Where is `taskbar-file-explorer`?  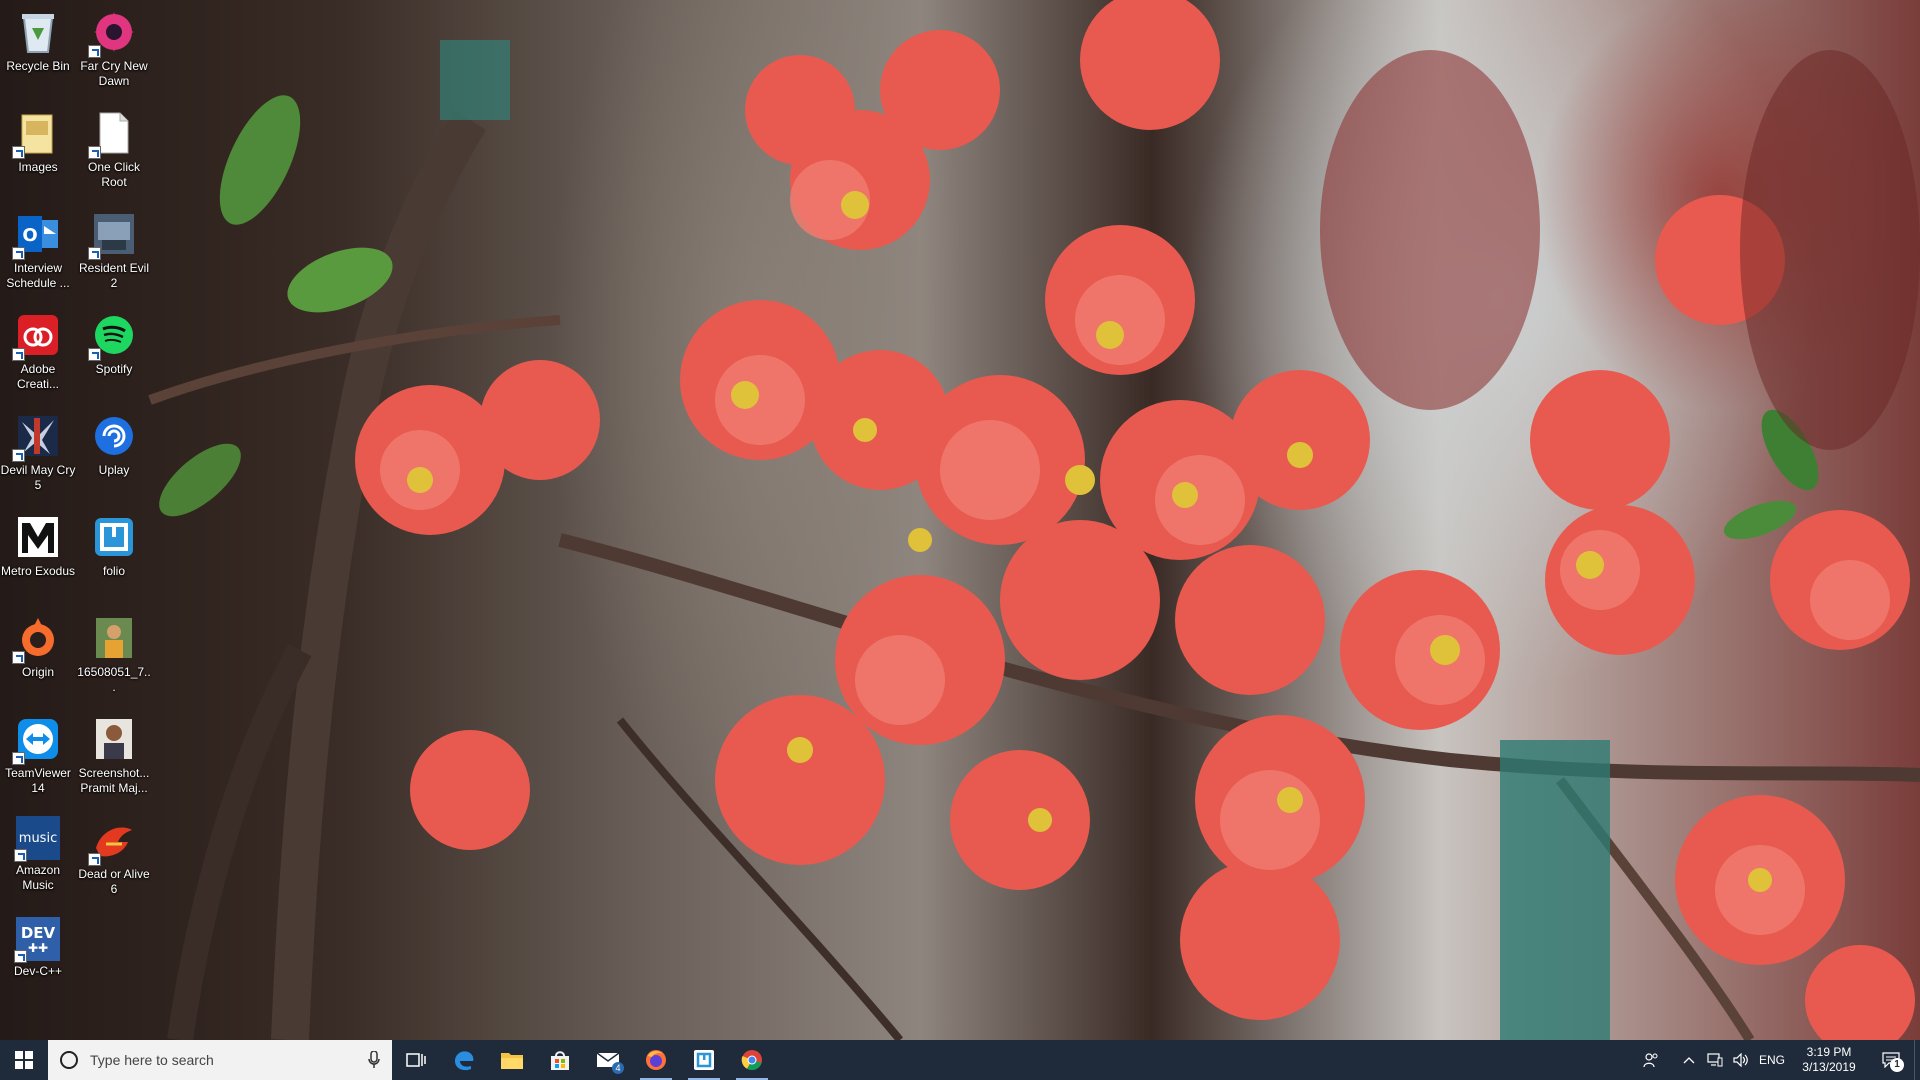 taskbar-file-explorer is located at coordinates (512, 1060).